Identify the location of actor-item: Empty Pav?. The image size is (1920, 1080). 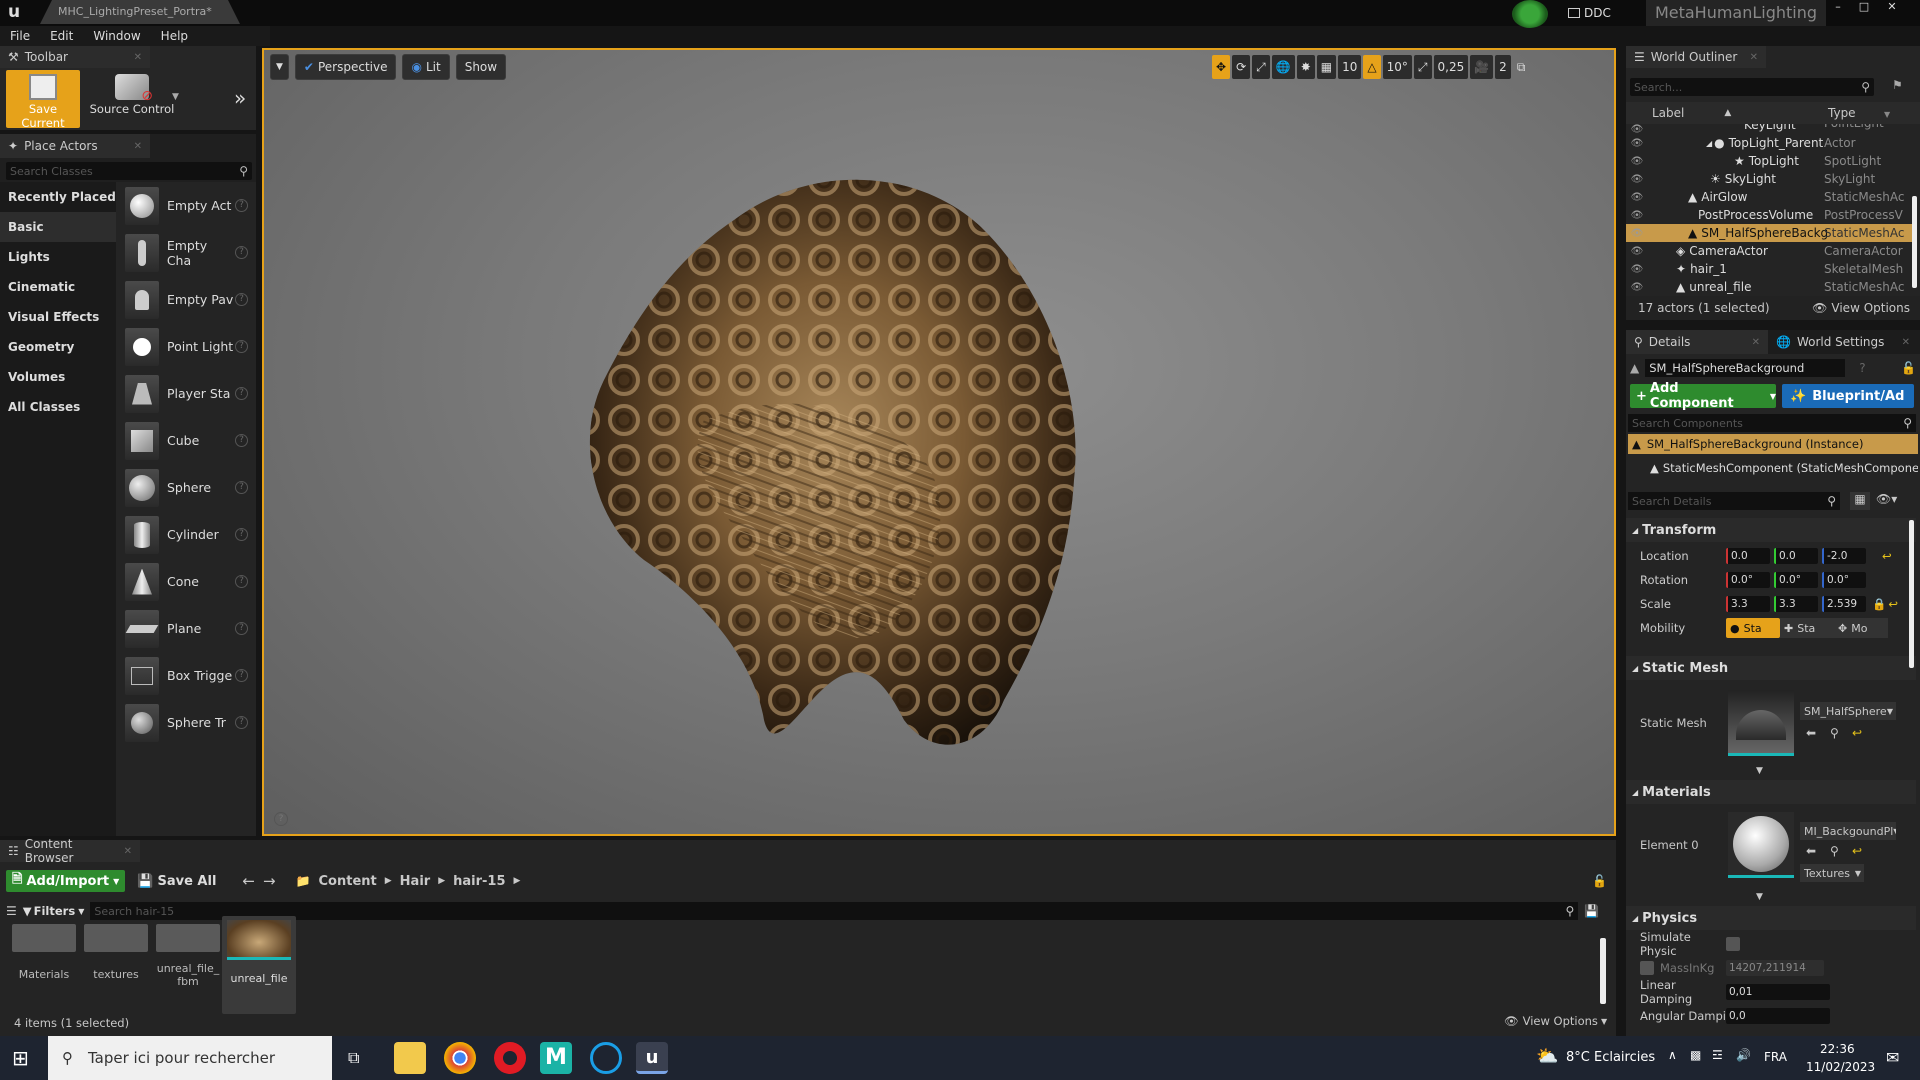
(186, 299).